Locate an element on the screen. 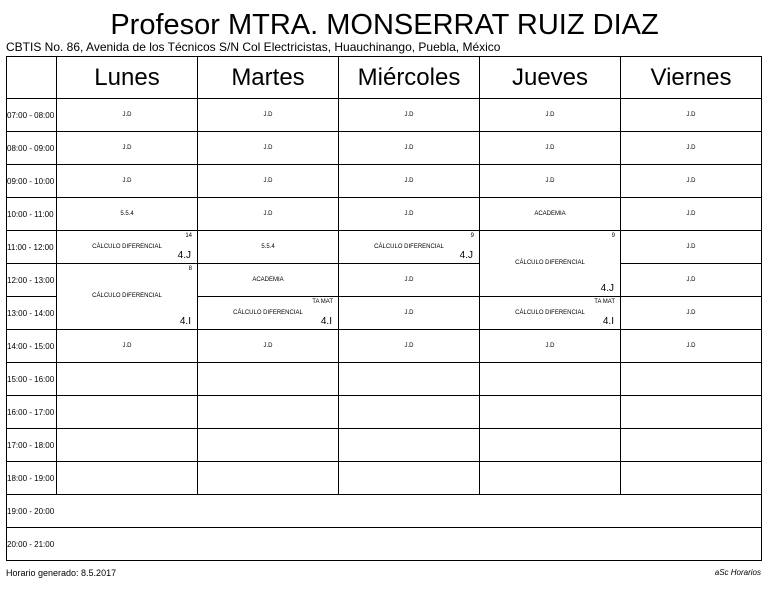  time-label: 20:00 - 21:00 is located at coordinates (31, 544).